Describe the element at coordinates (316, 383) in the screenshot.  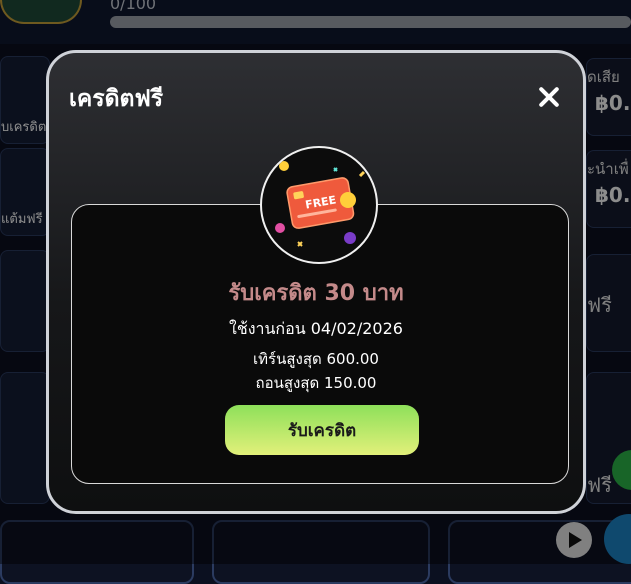
I see `max-withdraw: ถอนสูงสุด 150.00` at that location.